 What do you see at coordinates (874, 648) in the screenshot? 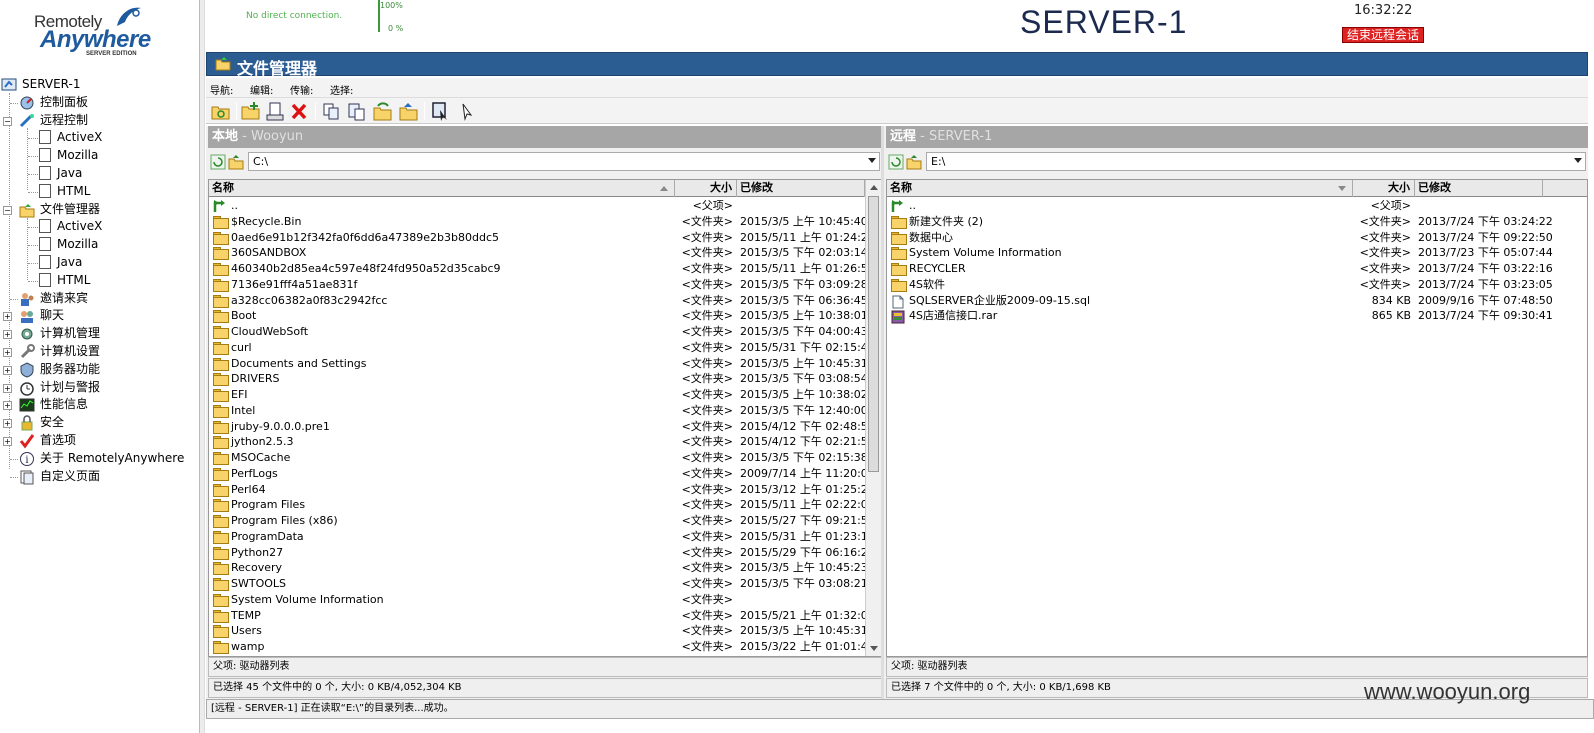
I see `scroll-down-icon` at bounding box center [874, 648].